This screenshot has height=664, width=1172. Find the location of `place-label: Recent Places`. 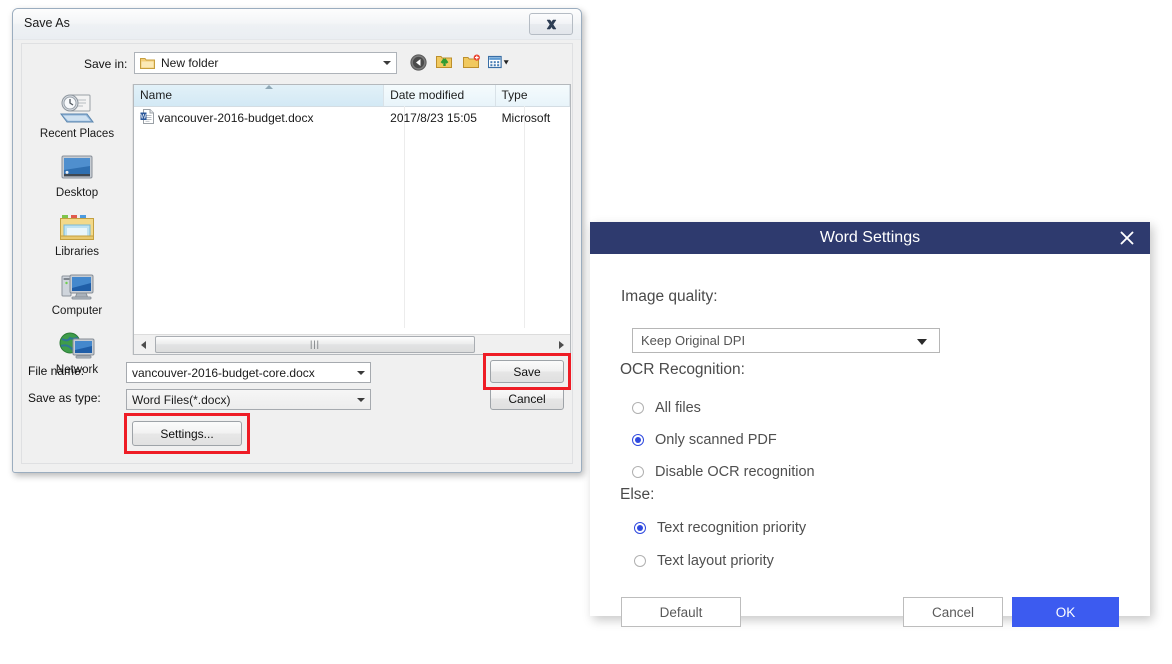

place-label: Recent Places is located at coordinates (77, 134).